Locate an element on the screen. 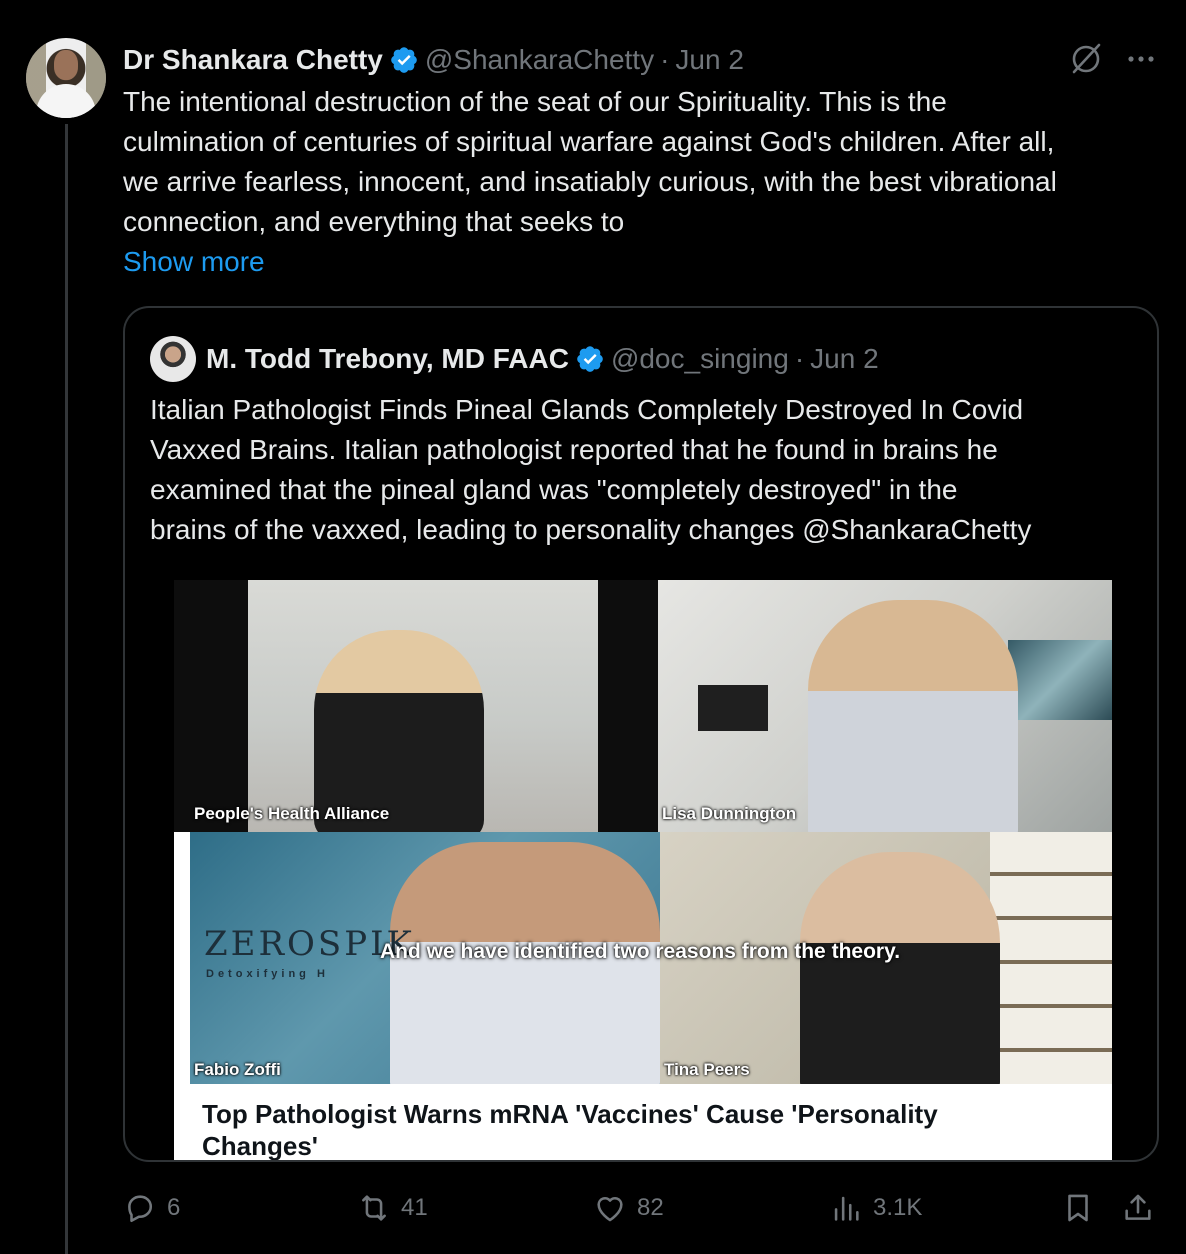 The image size is (1186, 1254). repost-icon is located at coordinates (374, 1208).